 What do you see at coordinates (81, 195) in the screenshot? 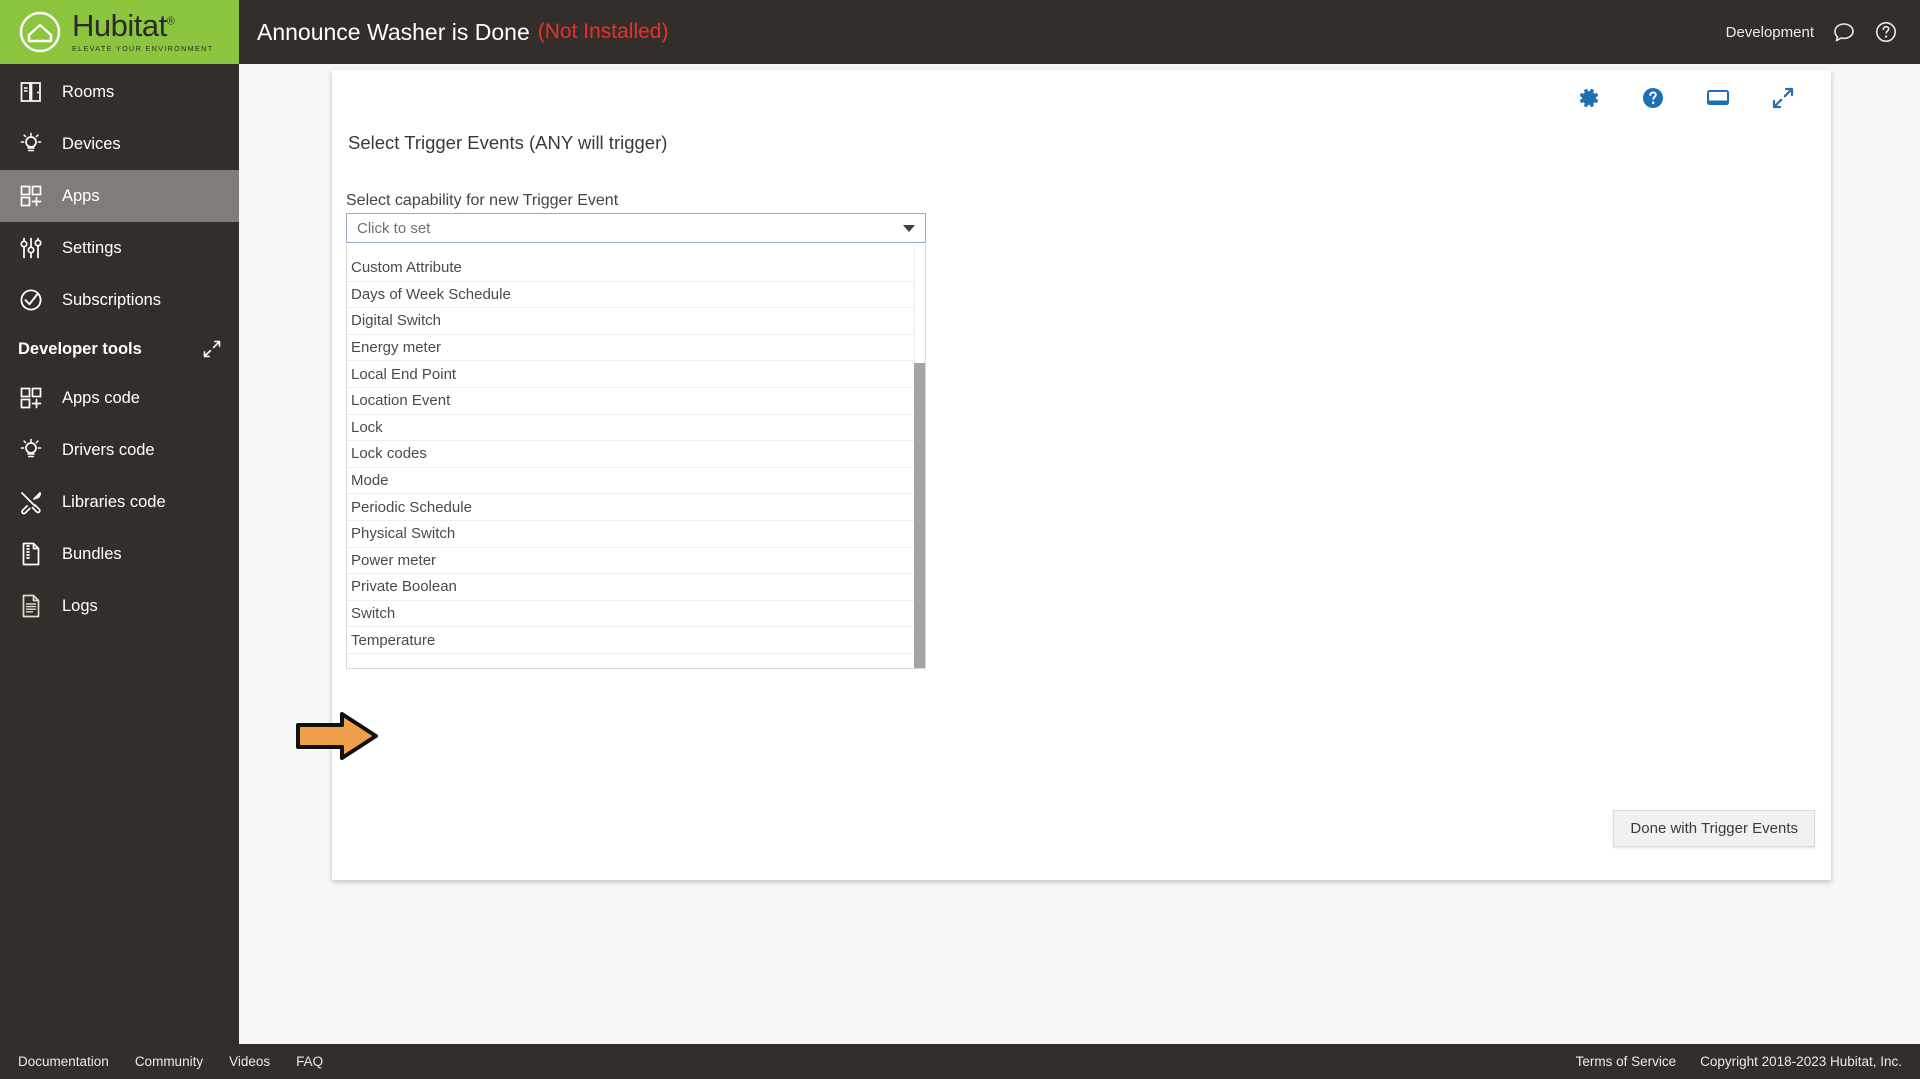
I see `sidebar-item-label: Apps` at bounding box center [81, 195].